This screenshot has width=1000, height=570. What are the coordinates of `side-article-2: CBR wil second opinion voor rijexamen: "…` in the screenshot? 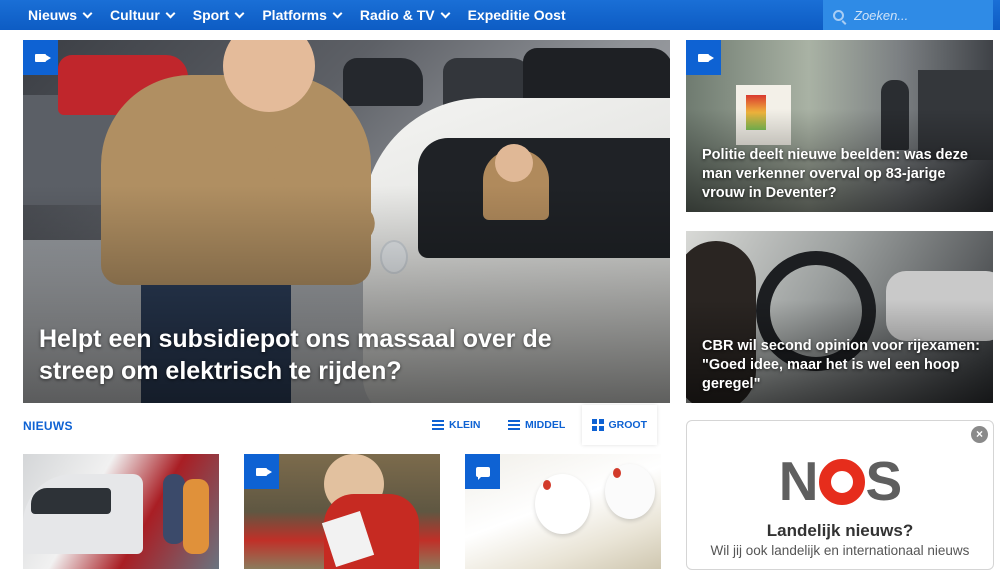 It's located at (839, 317).